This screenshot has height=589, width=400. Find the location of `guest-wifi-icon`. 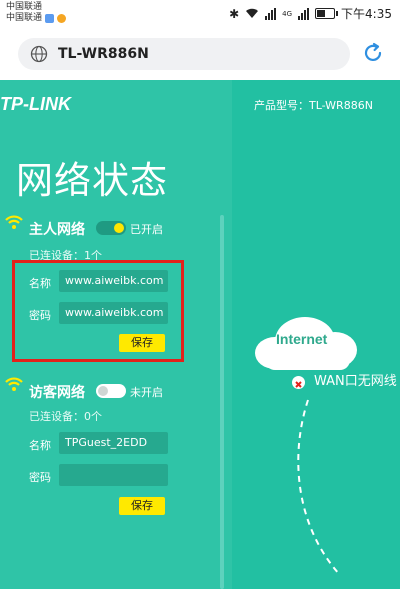

guest-wifi-icon is located at coordinates (14, 384).